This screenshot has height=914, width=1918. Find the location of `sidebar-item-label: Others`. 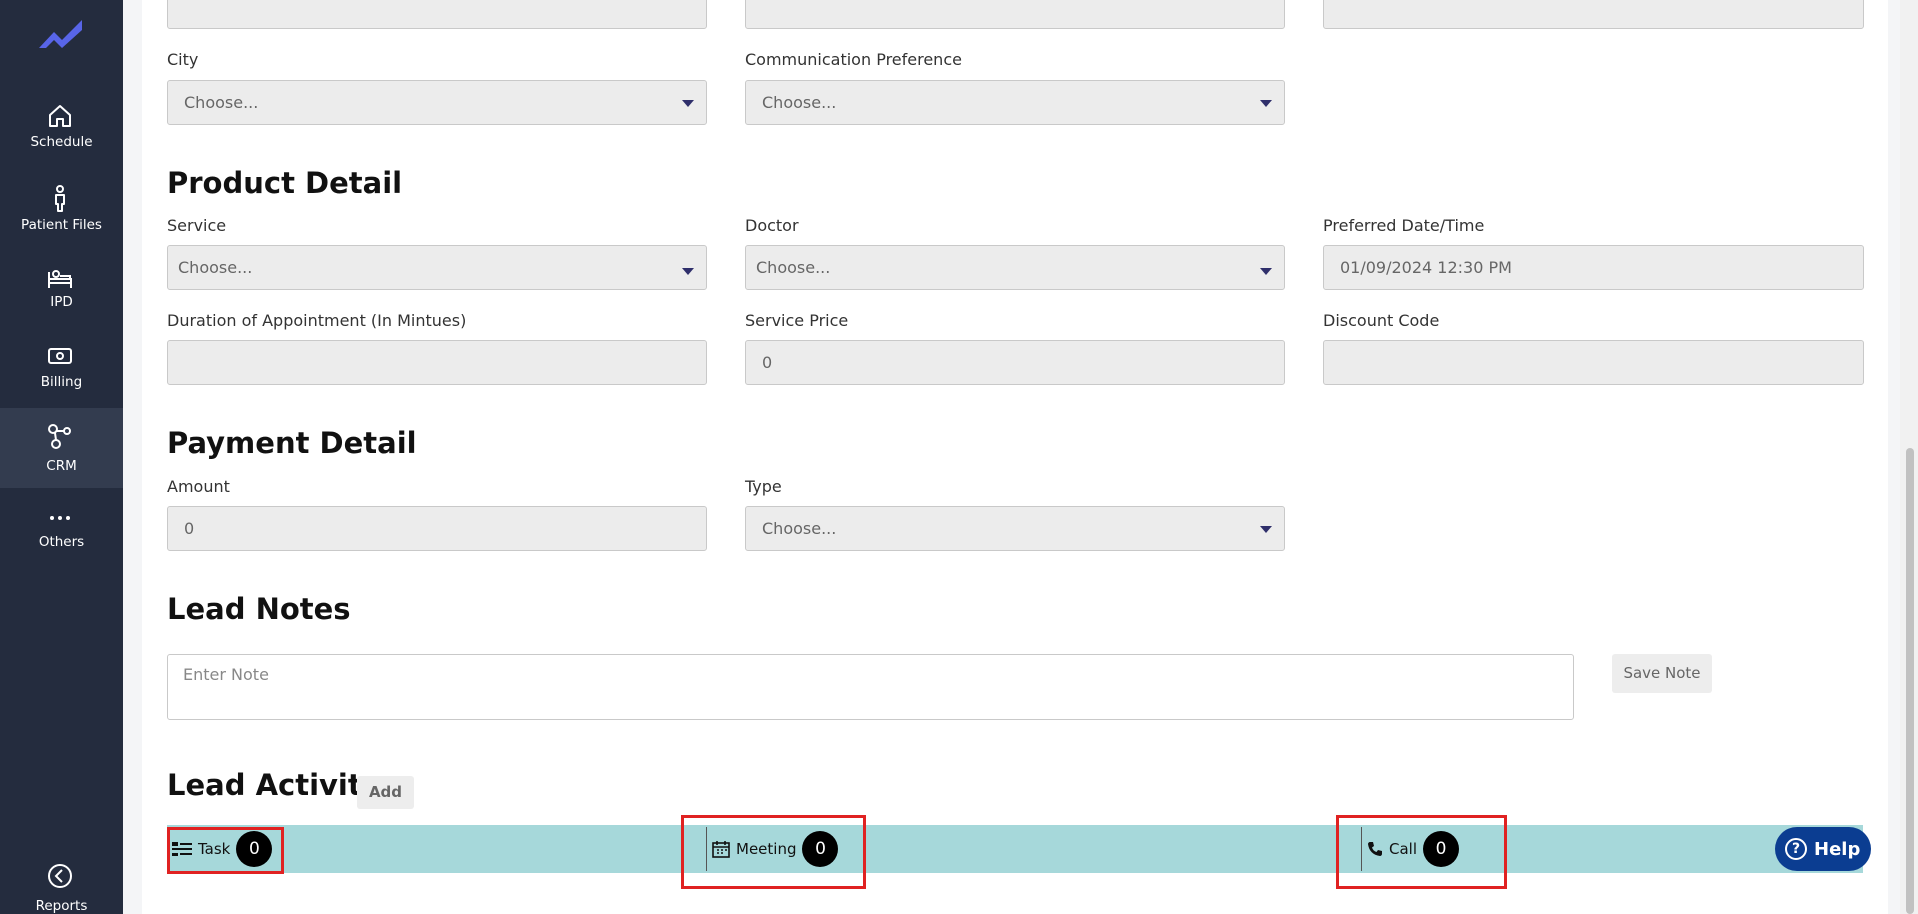

sidebar-item-label: Others is located at coordinates (61, 542).